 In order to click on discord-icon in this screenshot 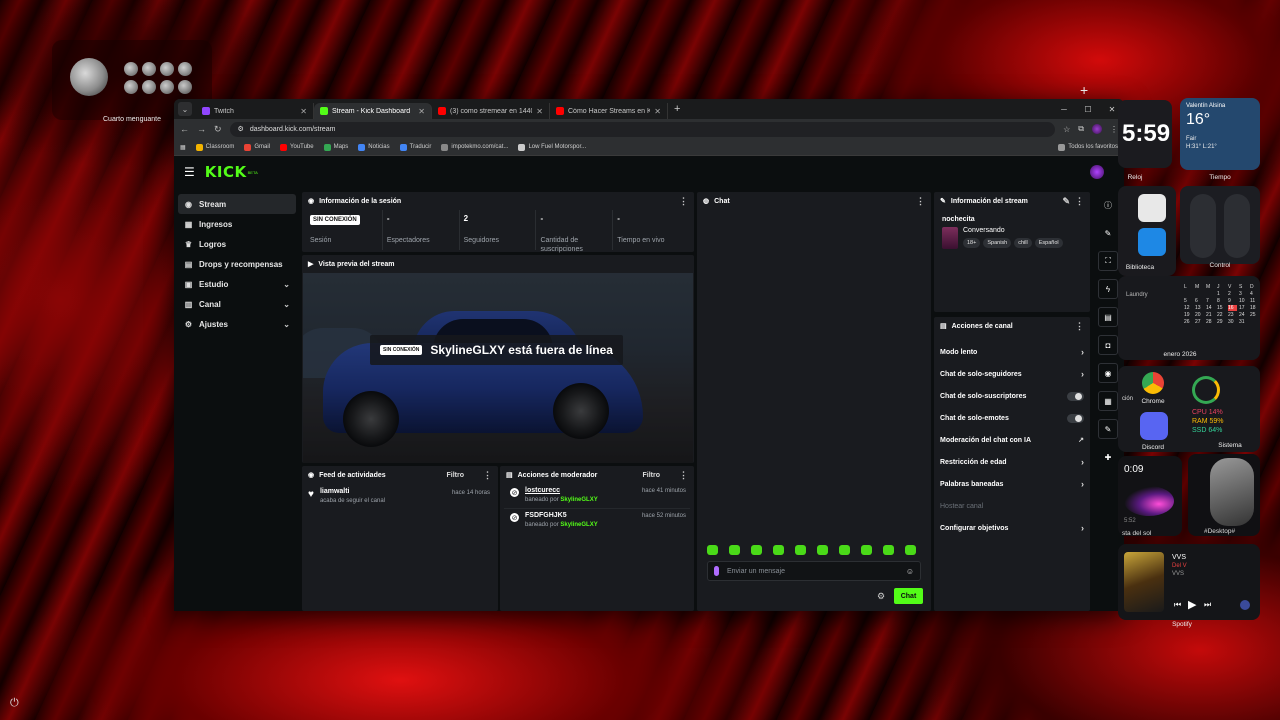, I will do `click(1154, 426)`.